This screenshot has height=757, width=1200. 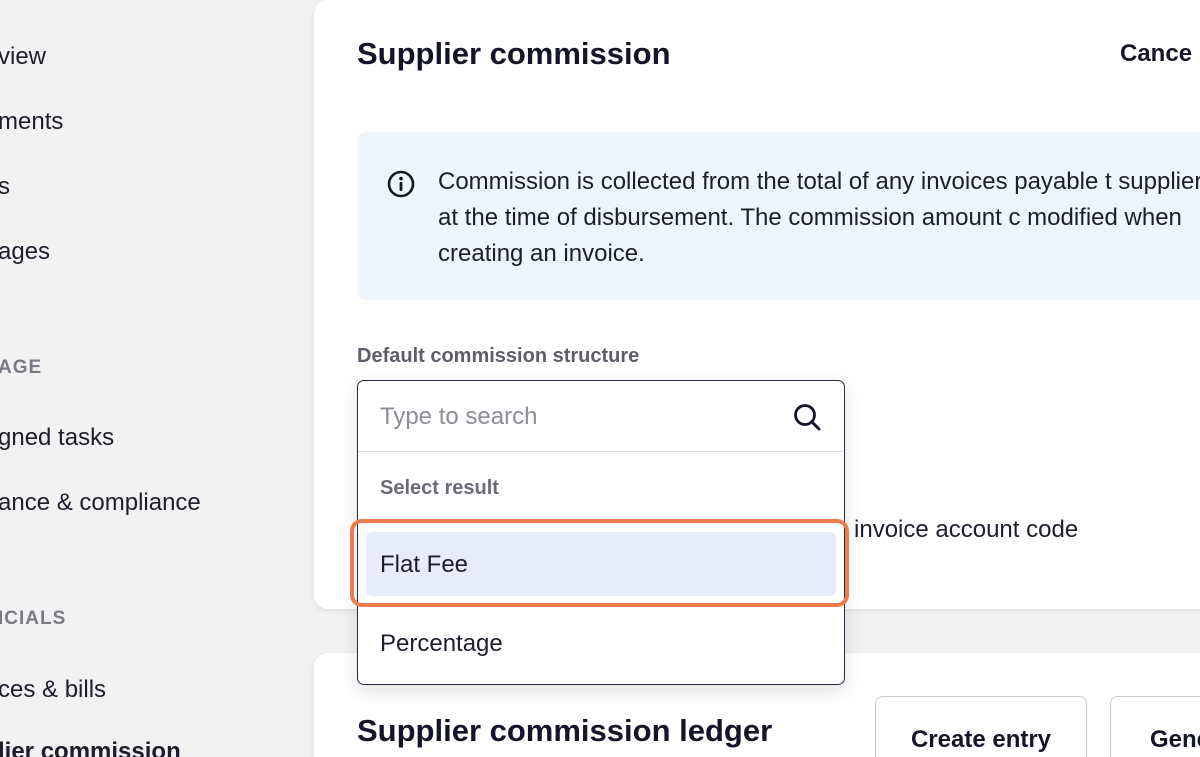 What do you see at coordinates (1156, 54) in the screenshot?
I see `cancel-button: Cance` at bounding box center [1156, 54].